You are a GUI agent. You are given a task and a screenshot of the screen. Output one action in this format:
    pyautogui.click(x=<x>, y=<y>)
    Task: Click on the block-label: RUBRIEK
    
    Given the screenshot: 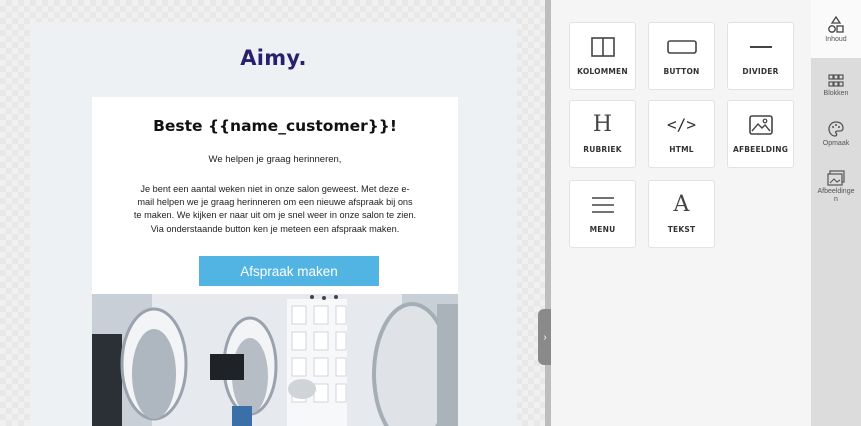 What is the action you would take?
    pyautogui.click(x=602, y=149)
    